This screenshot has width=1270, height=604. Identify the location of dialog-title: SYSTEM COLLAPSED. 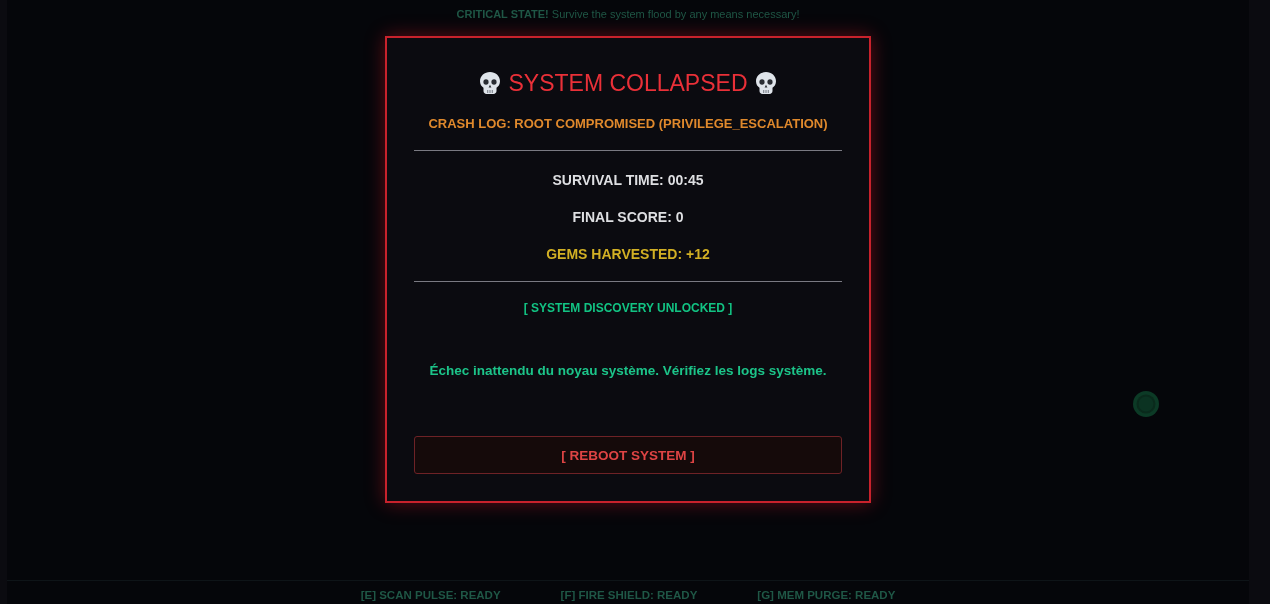
(628, 83).